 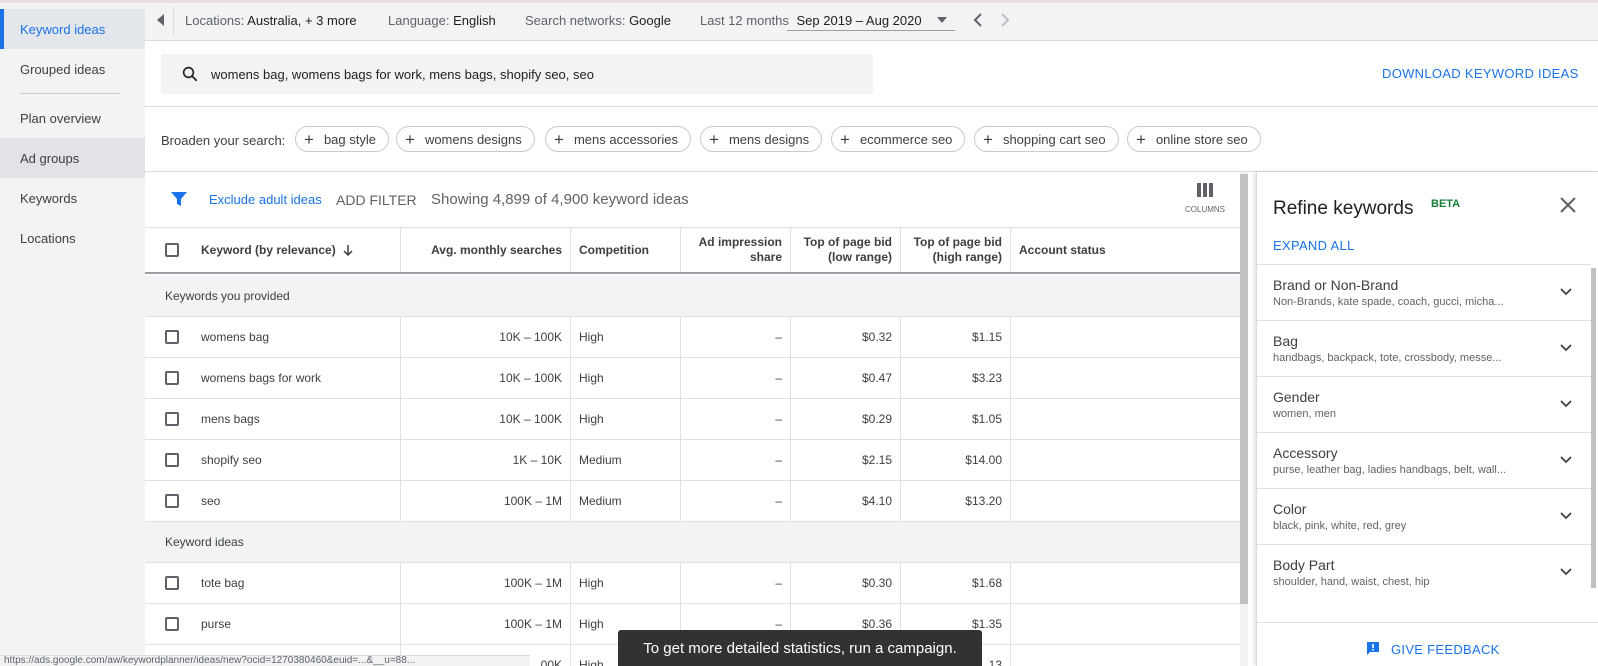 What do you see at coordinates (1205, 209) in the screenshot?
I see `columns-label: COLUMNS` at bounding box center [1205, 209].